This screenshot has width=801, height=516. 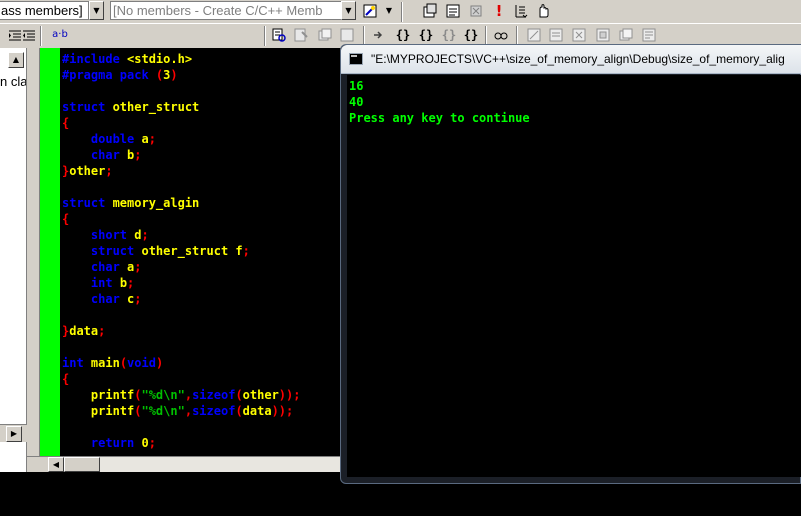 What do you see at coordinates (87, 171) in the screenshot?
I see `code-line: }other;` at bounding box center [87, 171].